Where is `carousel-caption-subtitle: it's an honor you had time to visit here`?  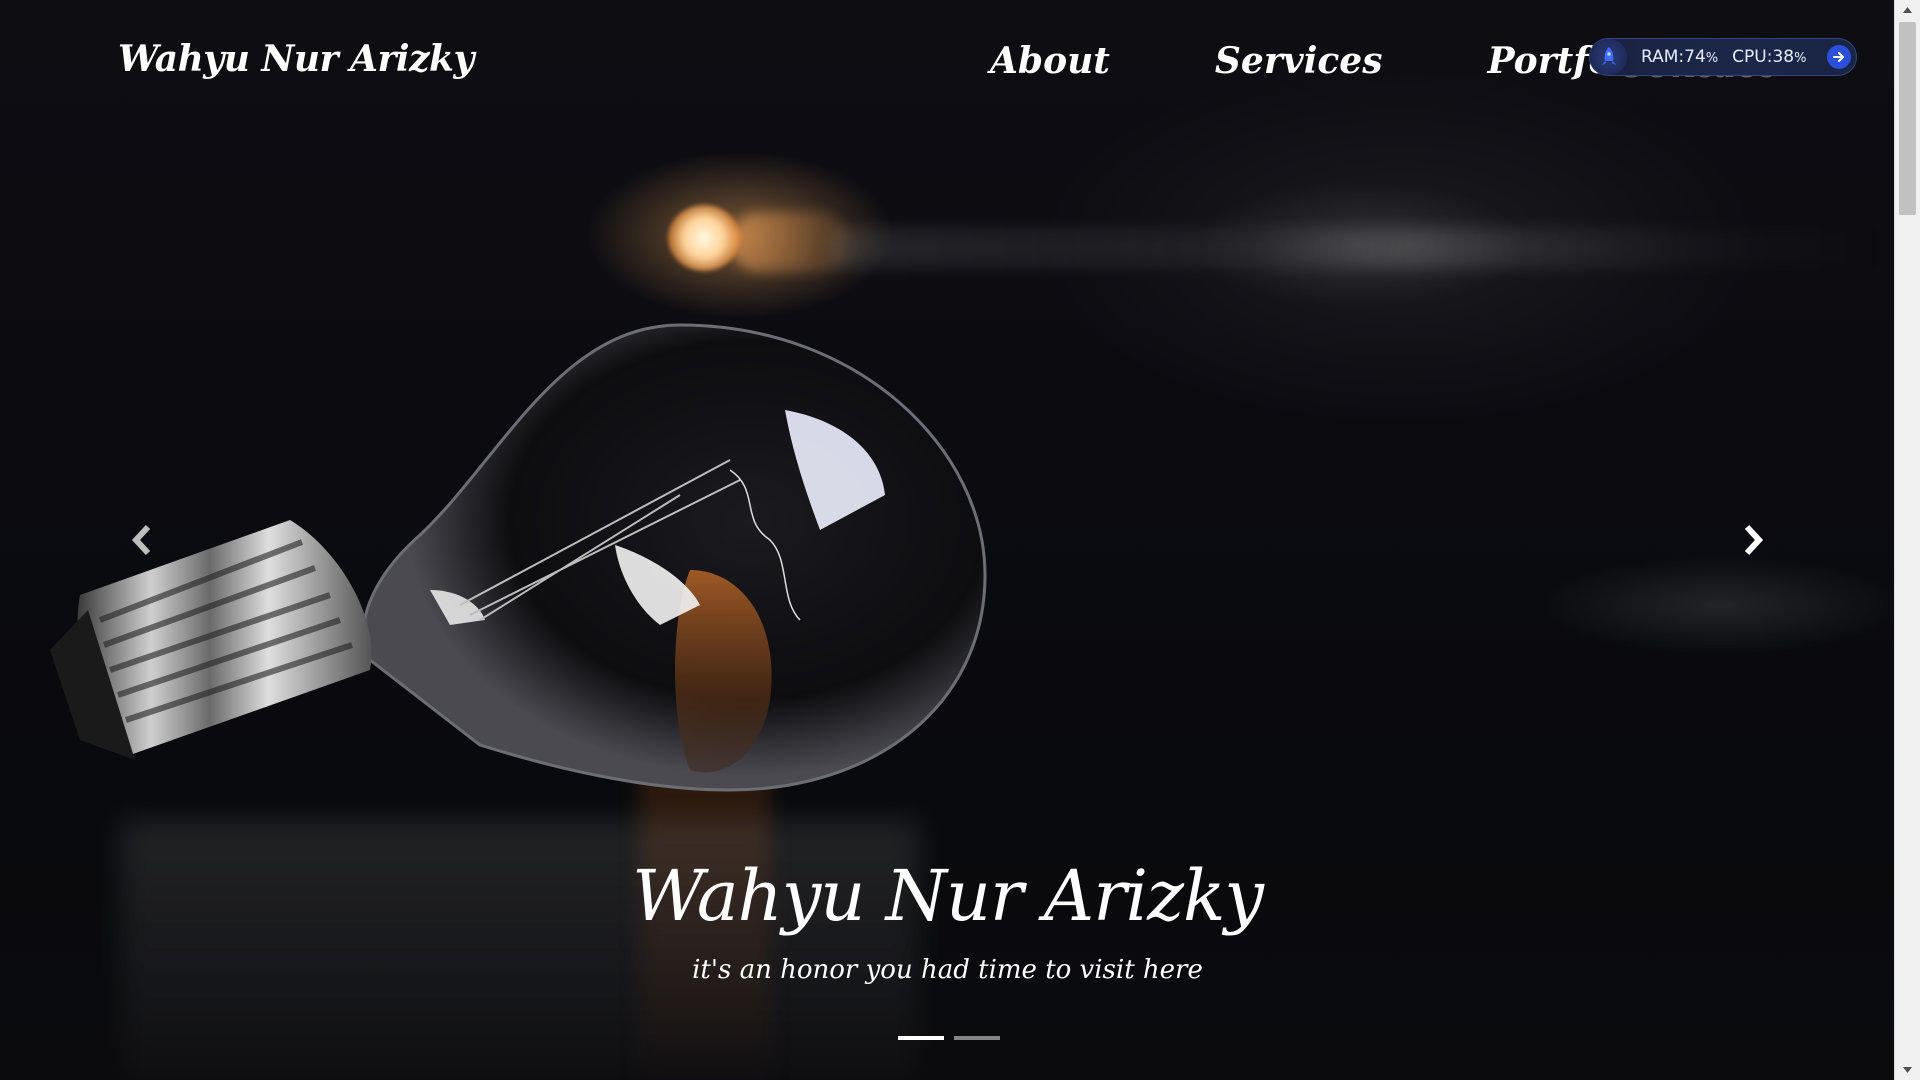
carousel-caption-subtitle: it's an honor you had time to visit here is located at coordinates (947, 970).